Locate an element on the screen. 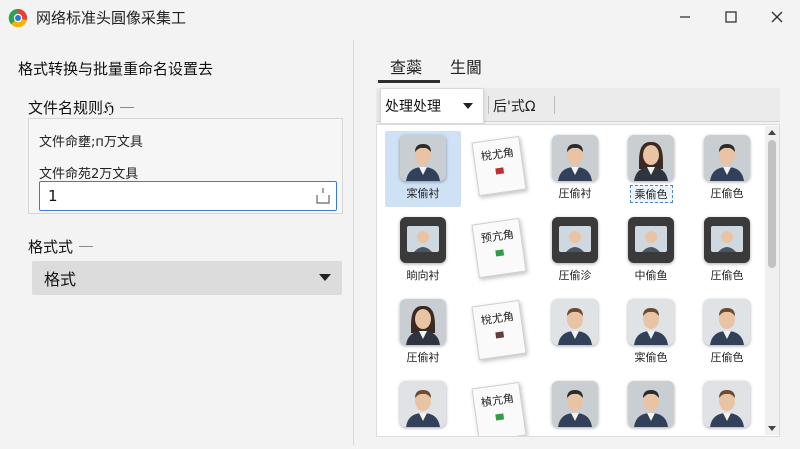 This screenshot has height=449, width=800. app-icon is located at coordinates (18, 18).